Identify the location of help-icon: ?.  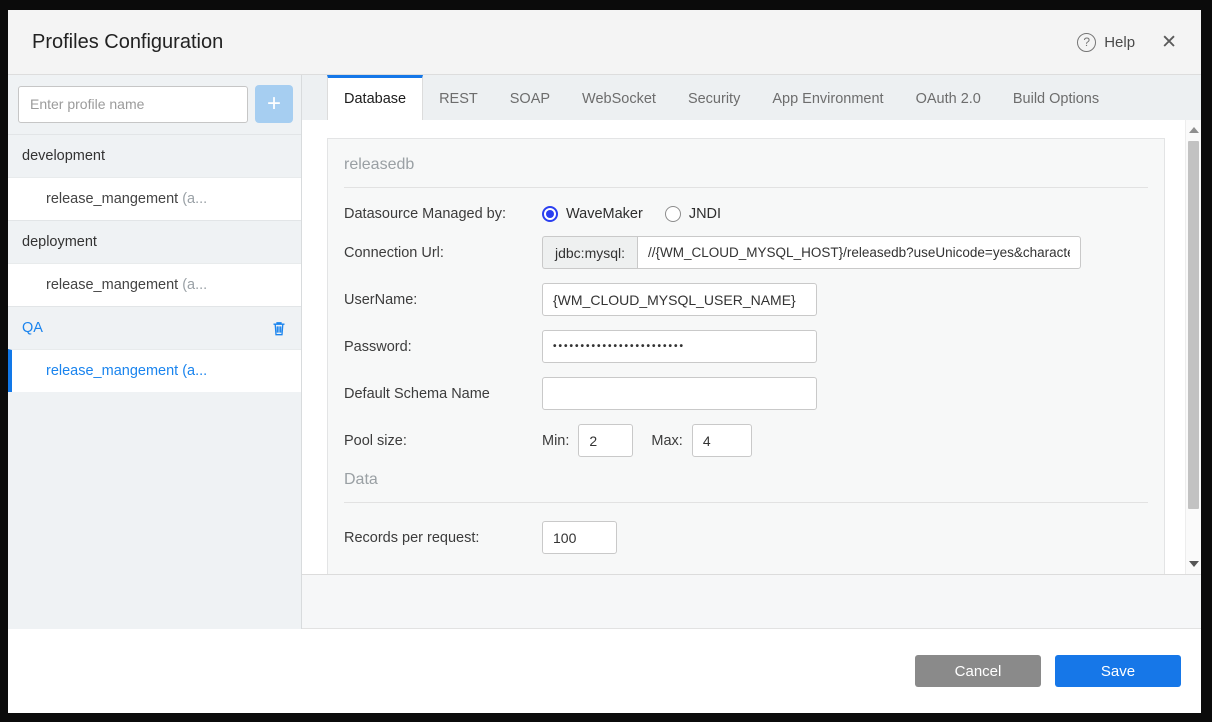
(1087, 42).